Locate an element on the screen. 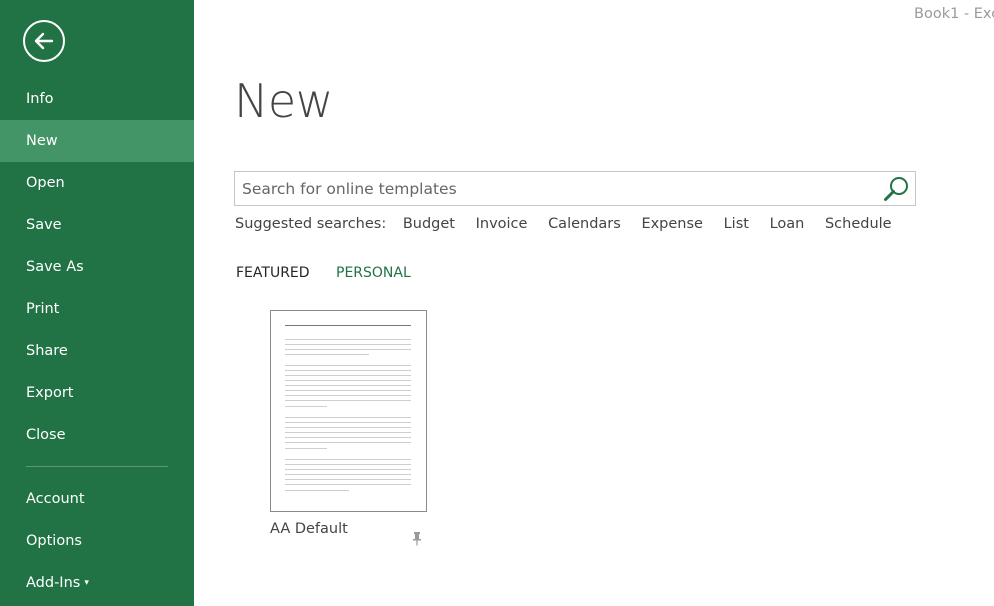  template-search-box is located at coordinates (575, 188).